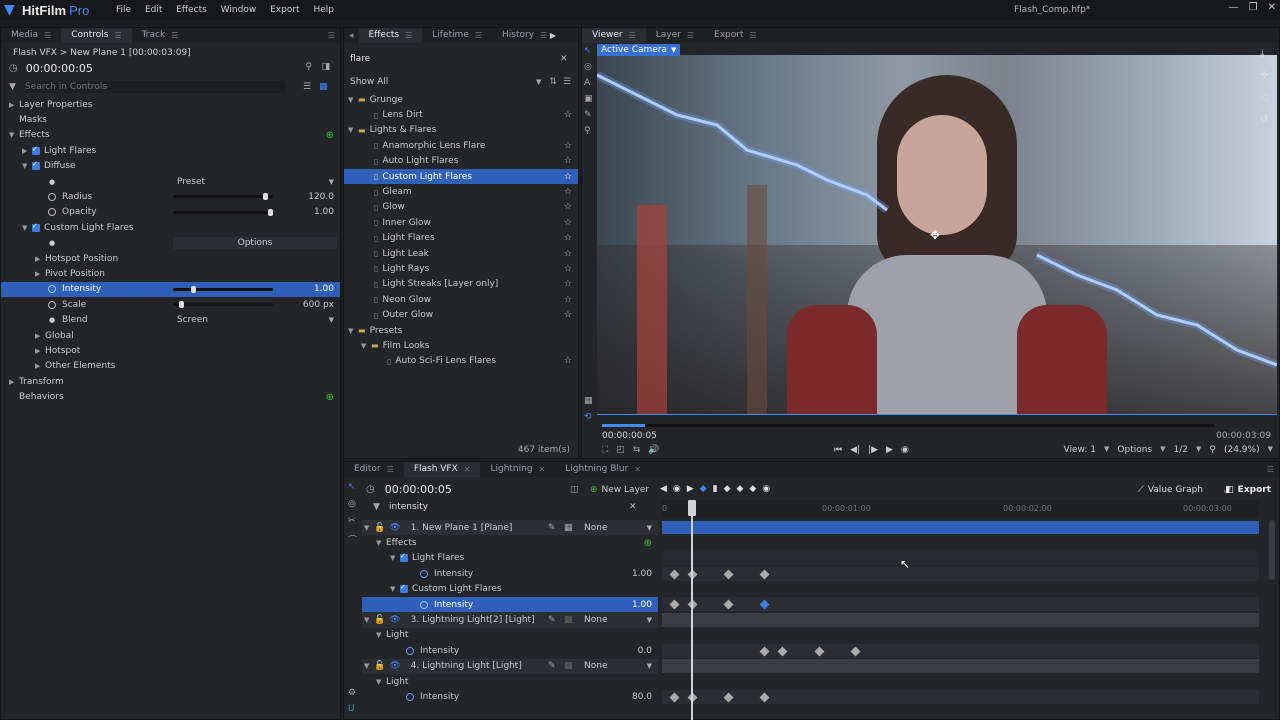  Describe the element at coordinates (223, 305) in the screenshot. I see `scale-slider` at that location.